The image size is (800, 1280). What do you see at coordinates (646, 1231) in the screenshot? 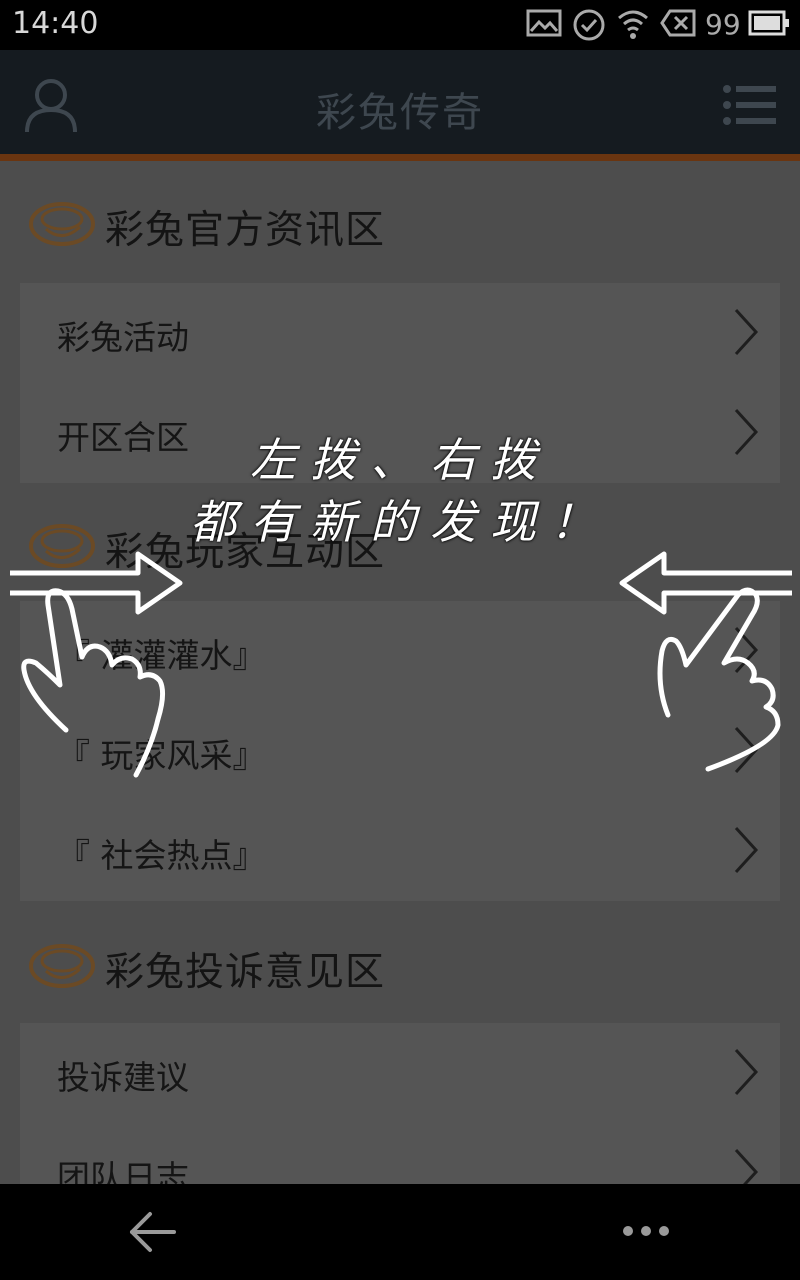
I see `more-dots-icon` at bounding box center [646, 1231].